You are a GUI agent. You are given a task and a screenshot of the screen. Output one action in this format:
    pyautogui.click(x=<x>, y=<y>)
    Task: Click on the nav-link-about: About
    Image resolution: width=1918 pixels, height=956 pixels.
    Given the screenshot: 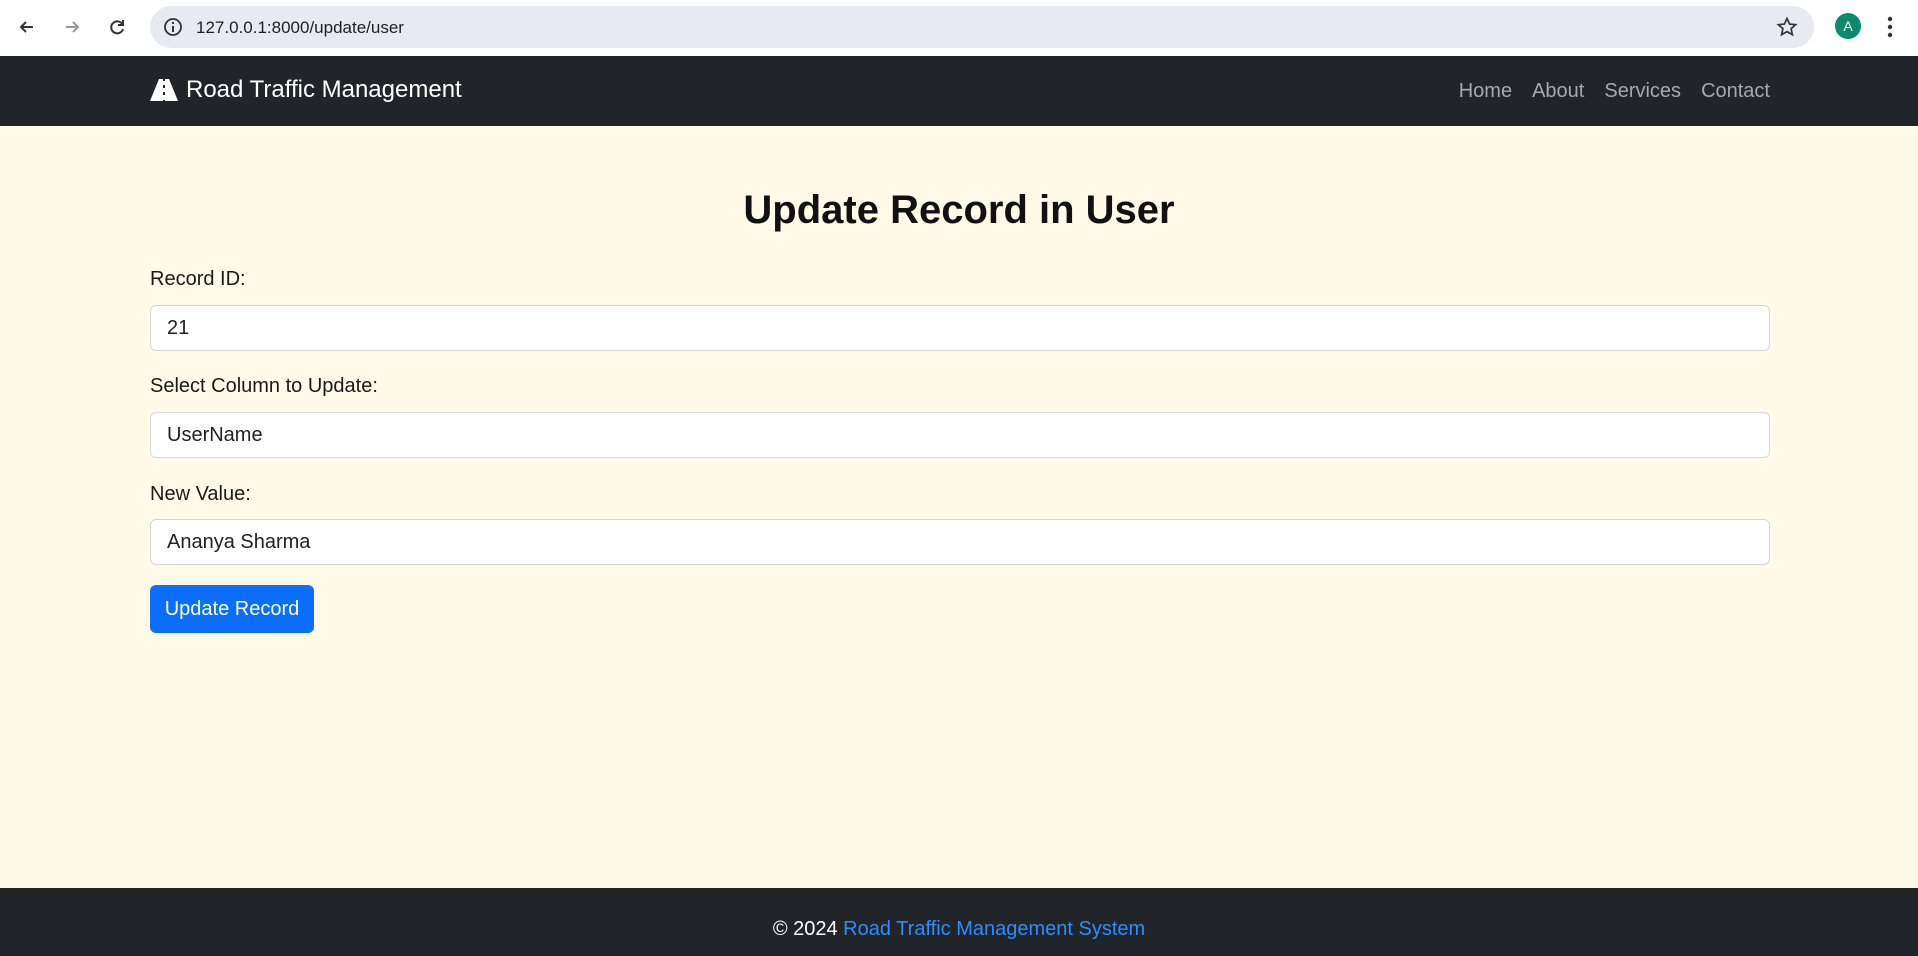 What is the action you would take?
    pyautogui.click(x=1558, y=91)
    